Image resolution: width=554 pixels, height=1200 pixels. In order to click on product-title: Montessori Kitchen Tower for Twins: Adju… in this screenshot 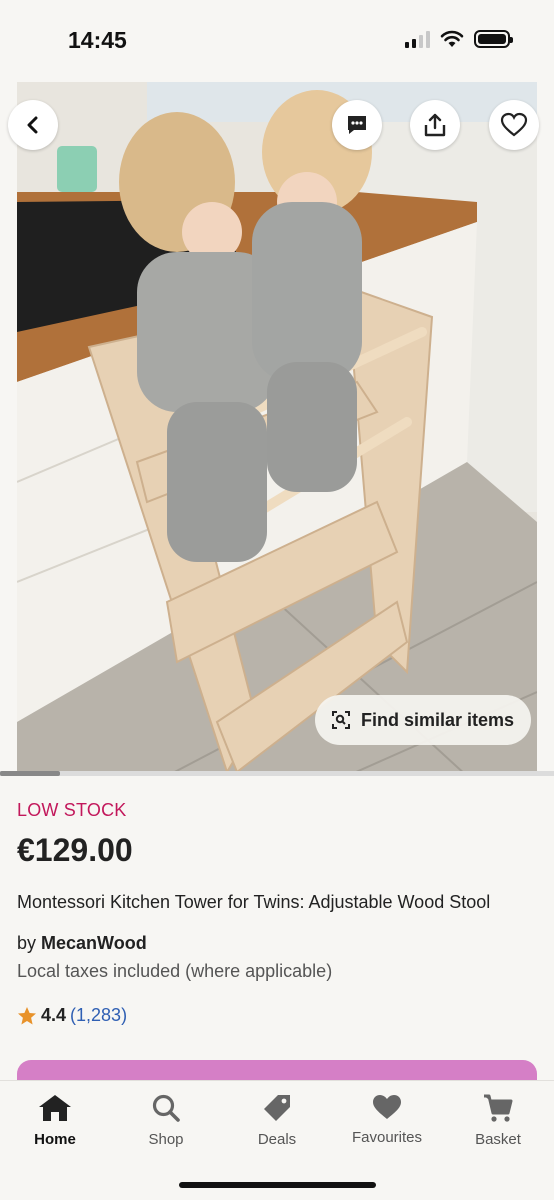, I will do `click(254, 902)`.